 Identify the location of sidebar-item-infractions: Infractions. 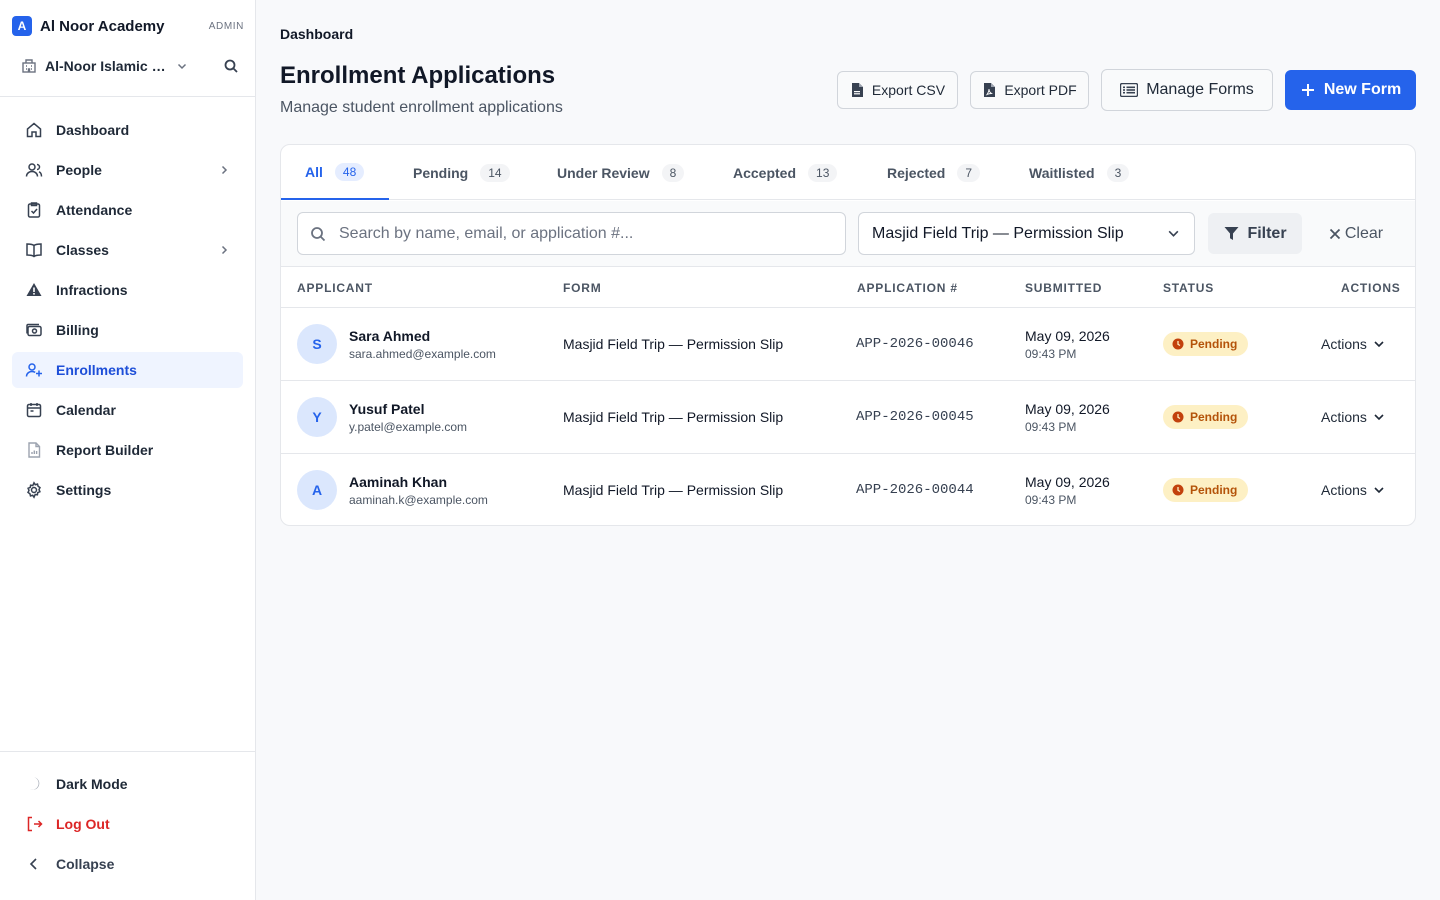
(127, 290).